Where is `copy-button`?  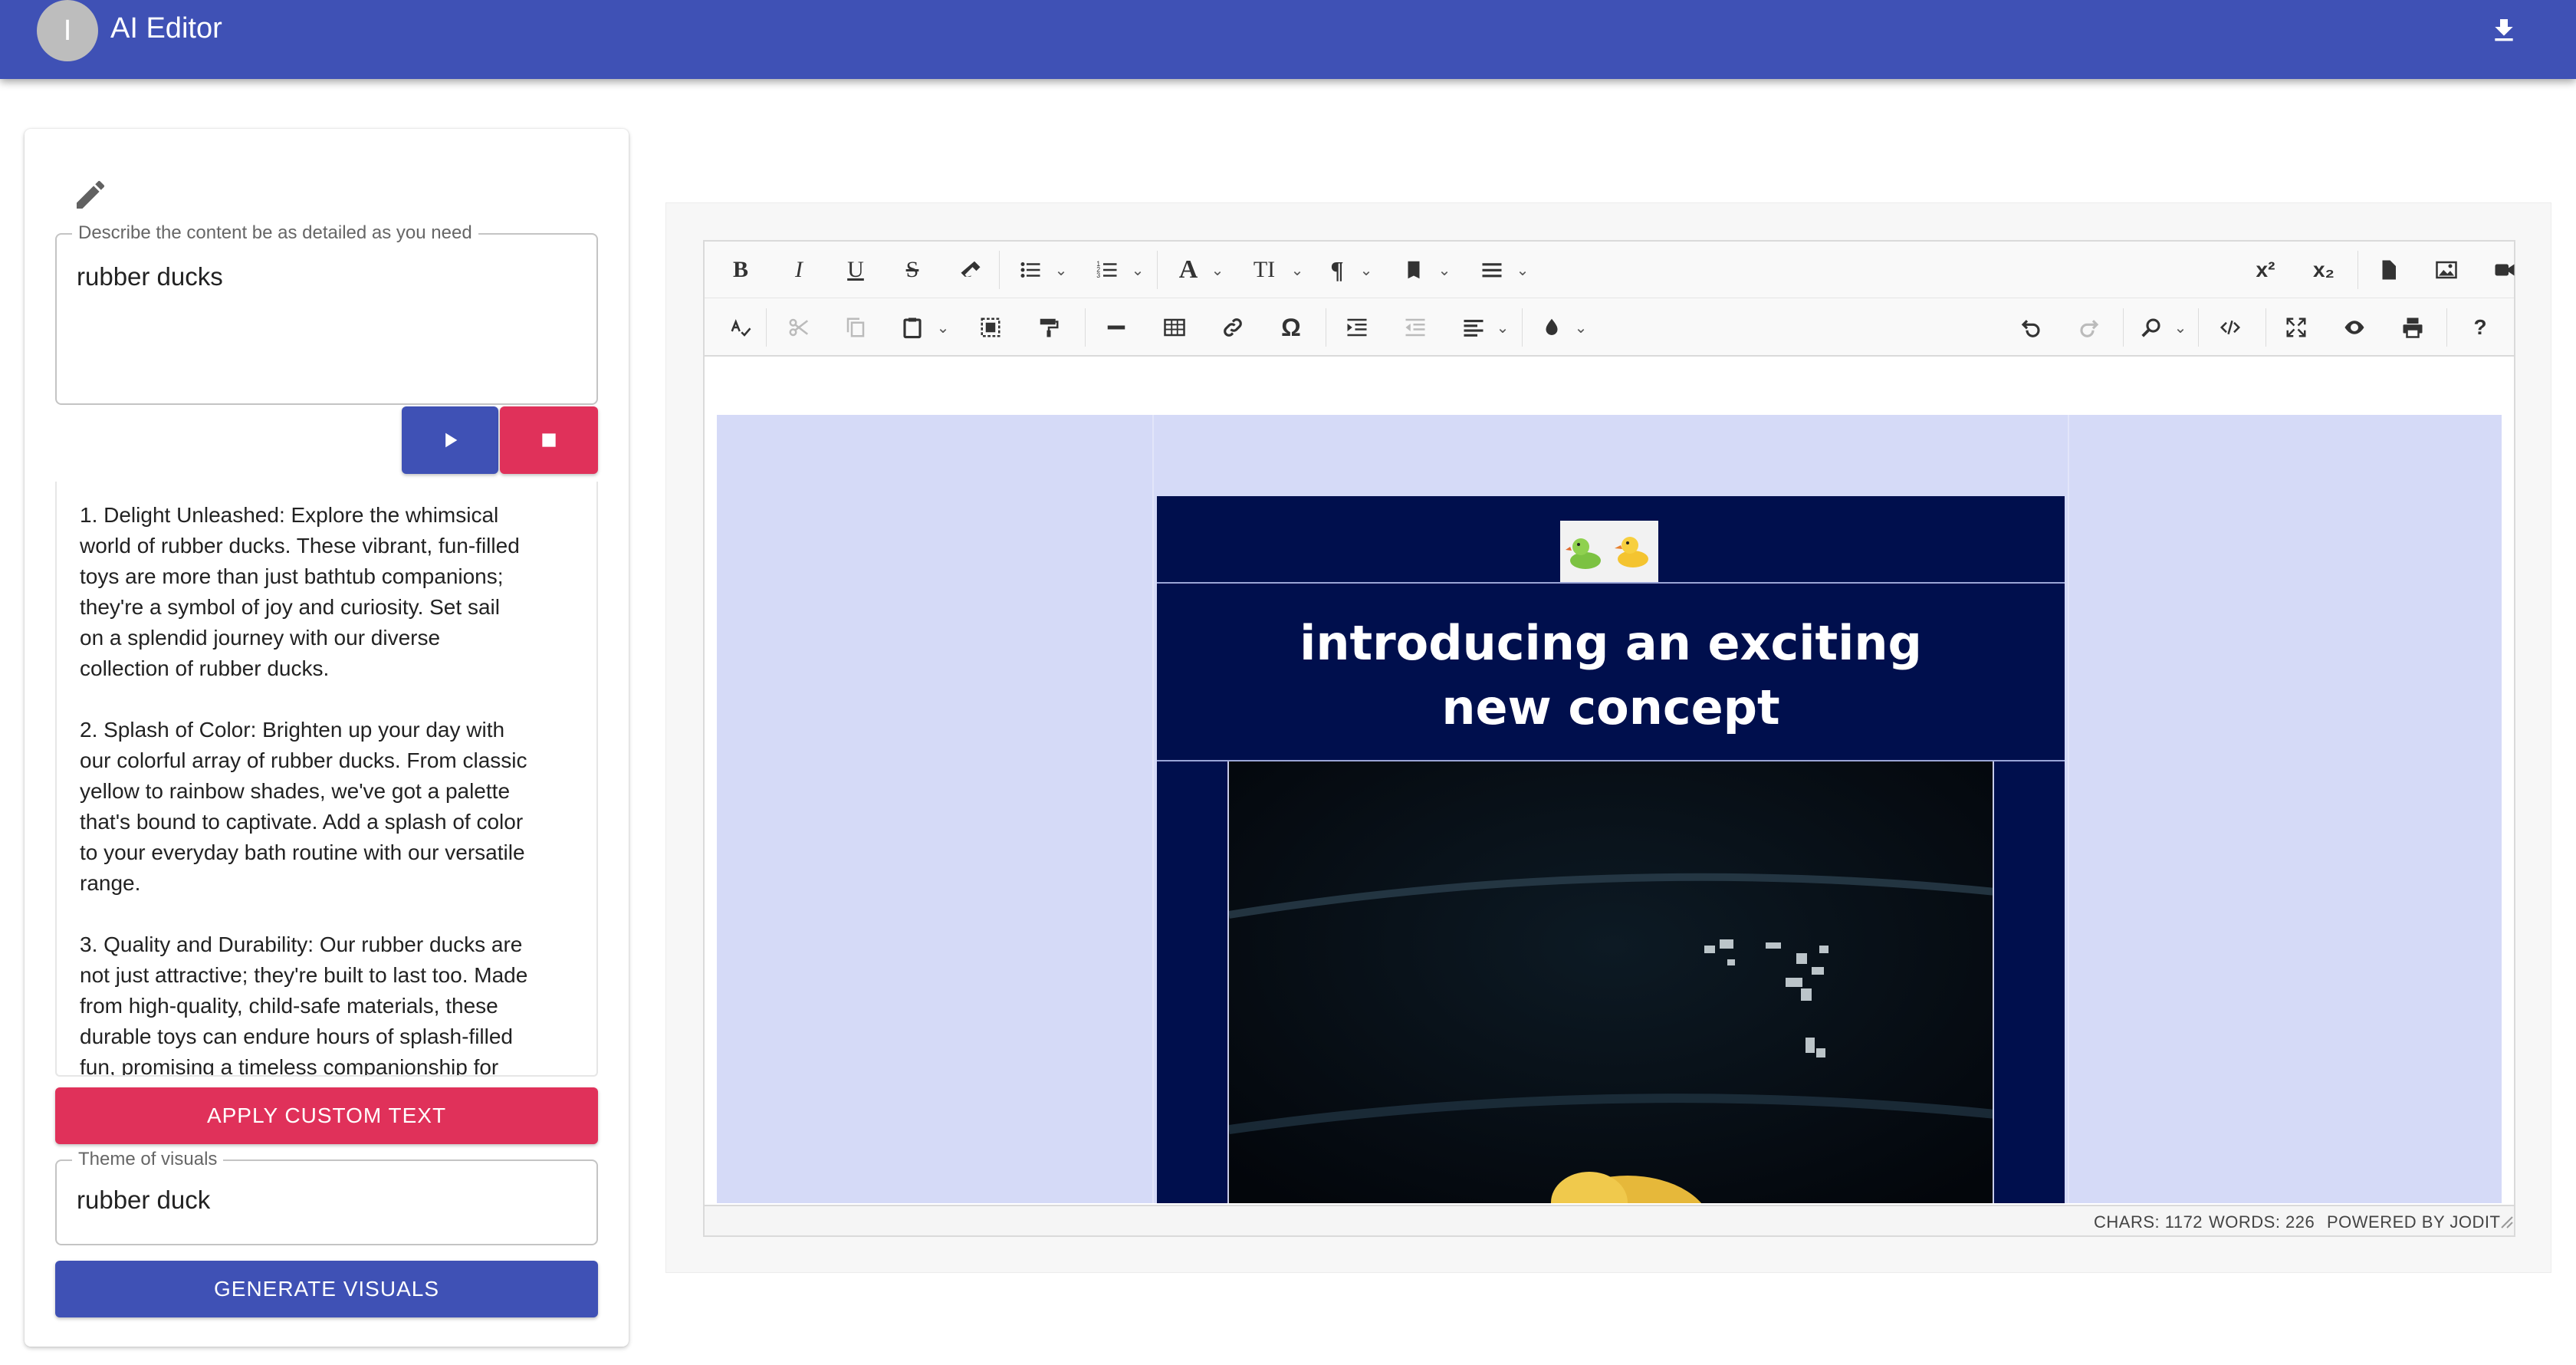 copy-button is located at coordinates (855, 327).